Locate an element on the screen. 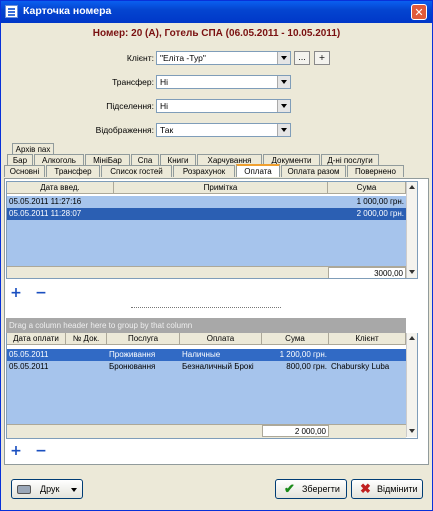  display-label: Відображення: is located at coordinates (124, 130).